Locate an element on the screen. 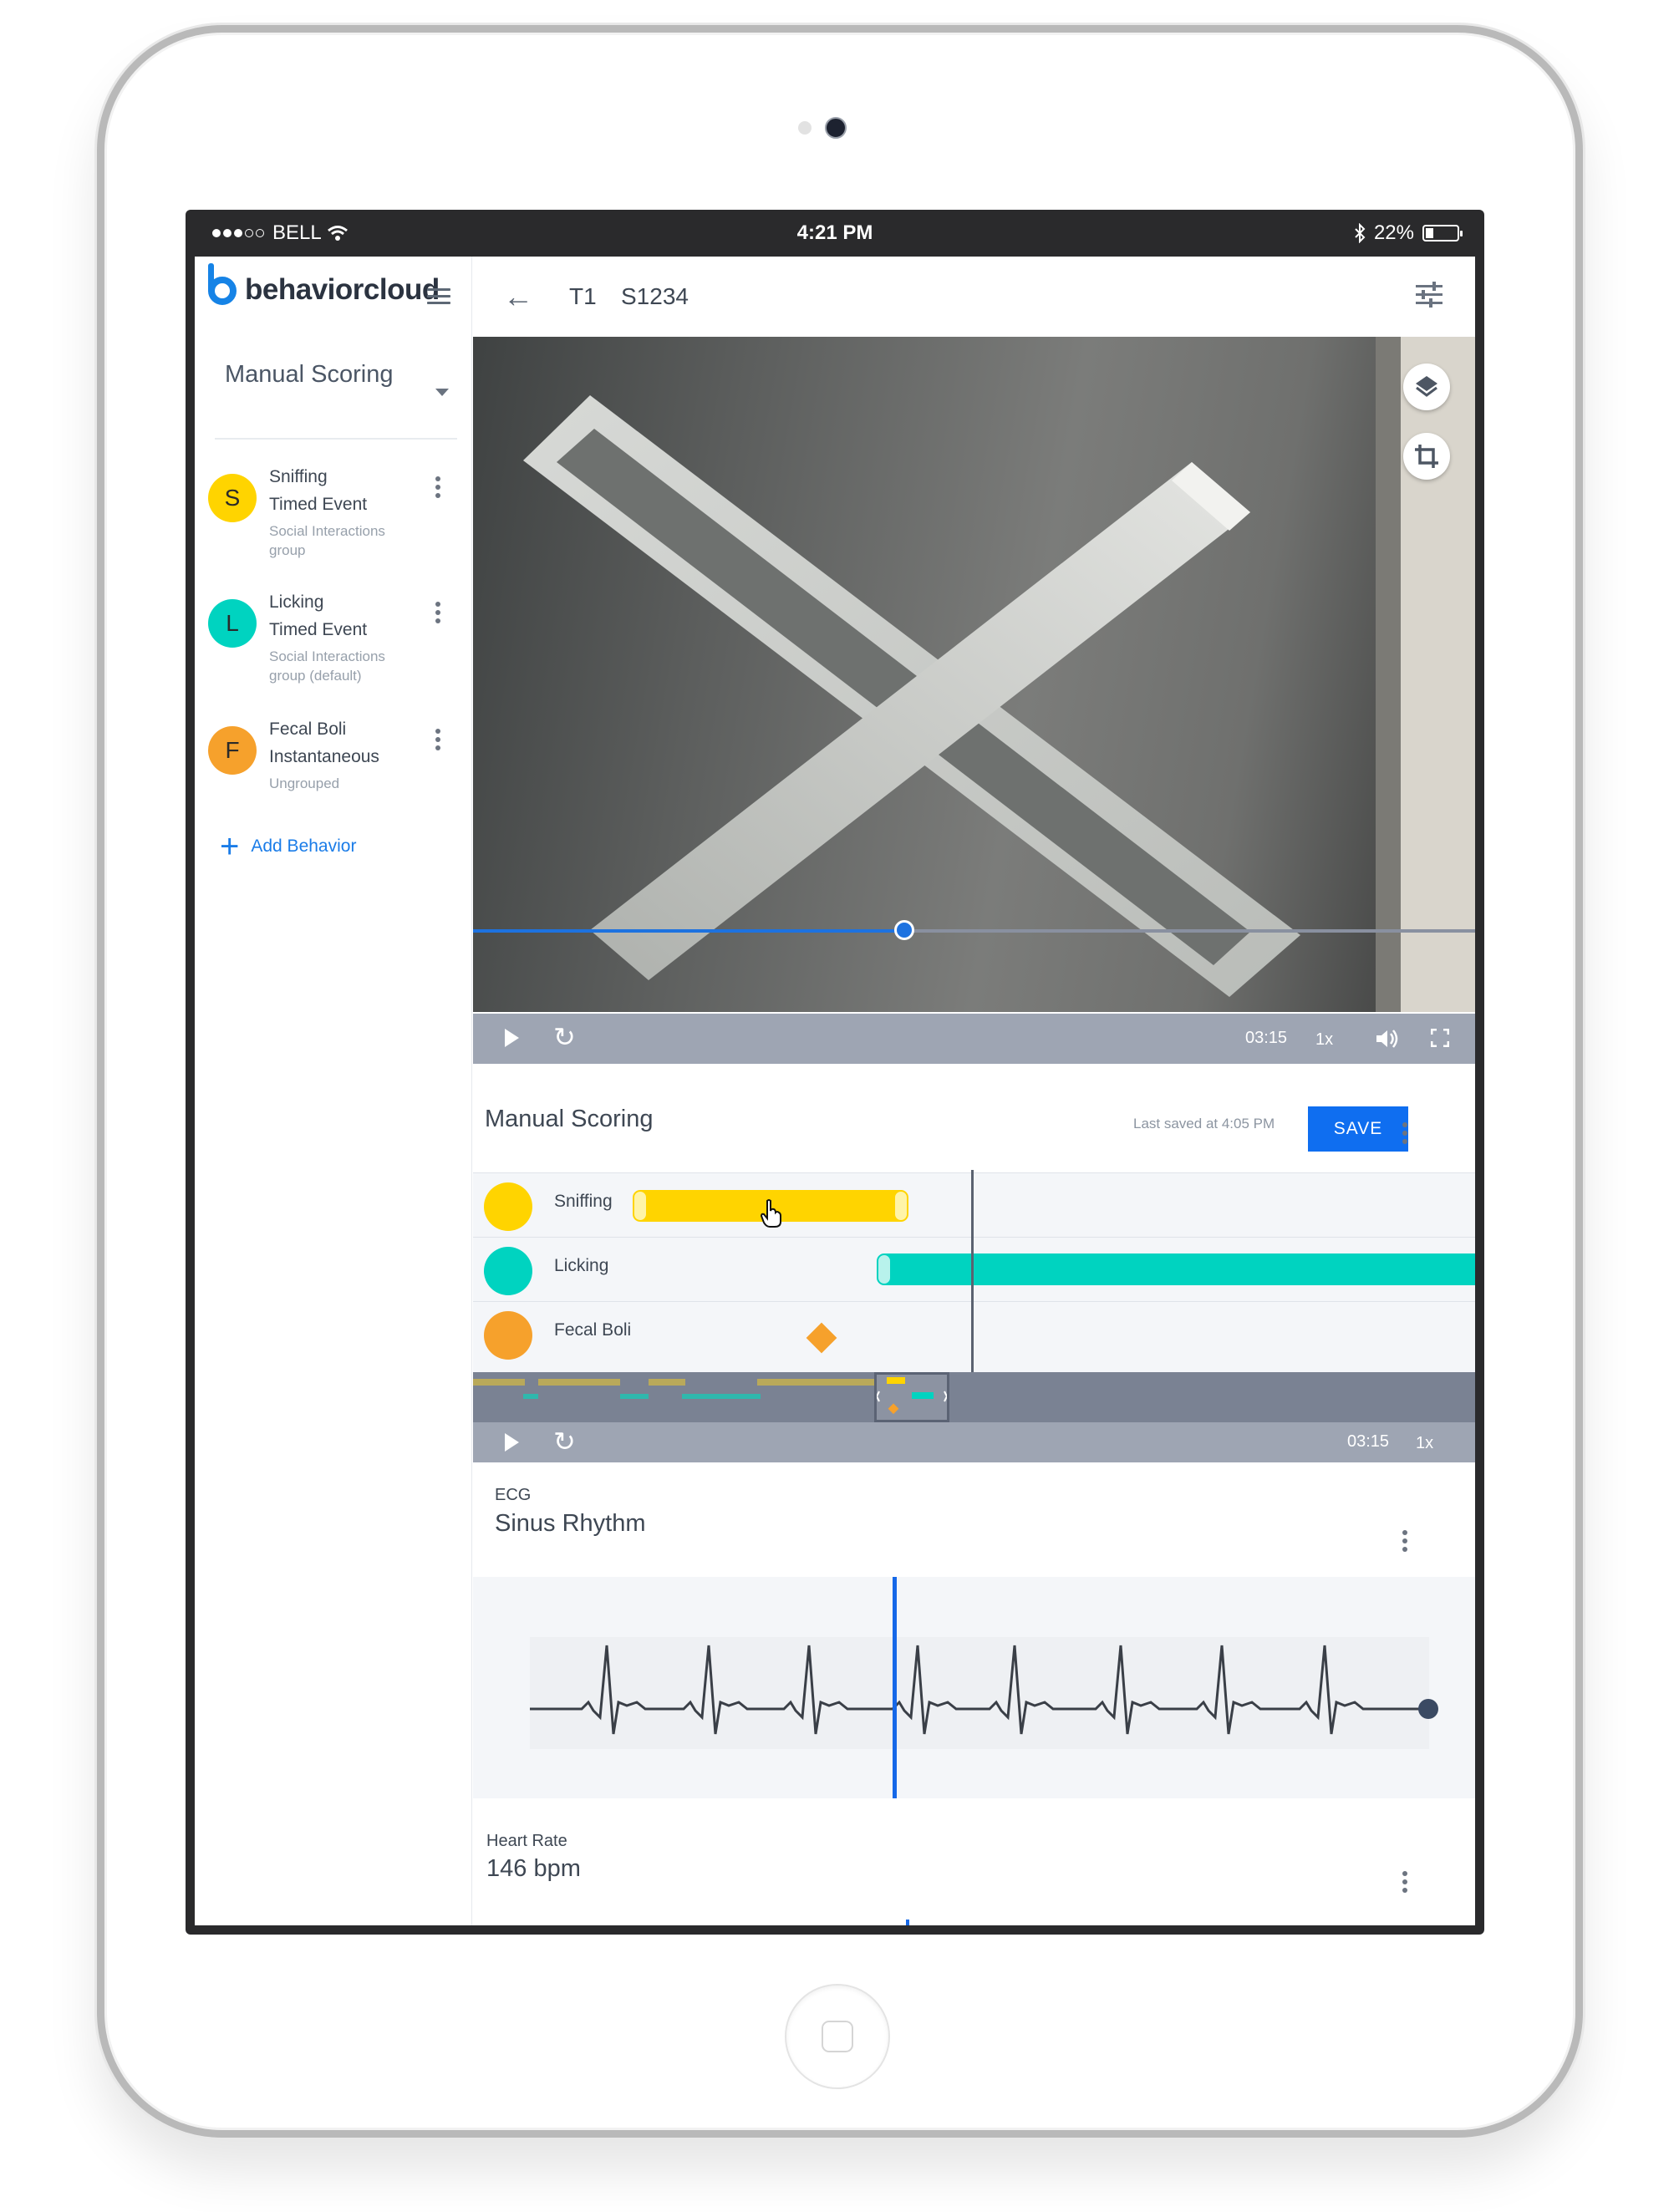  layers-icon is located at coordinates (1426, 387).